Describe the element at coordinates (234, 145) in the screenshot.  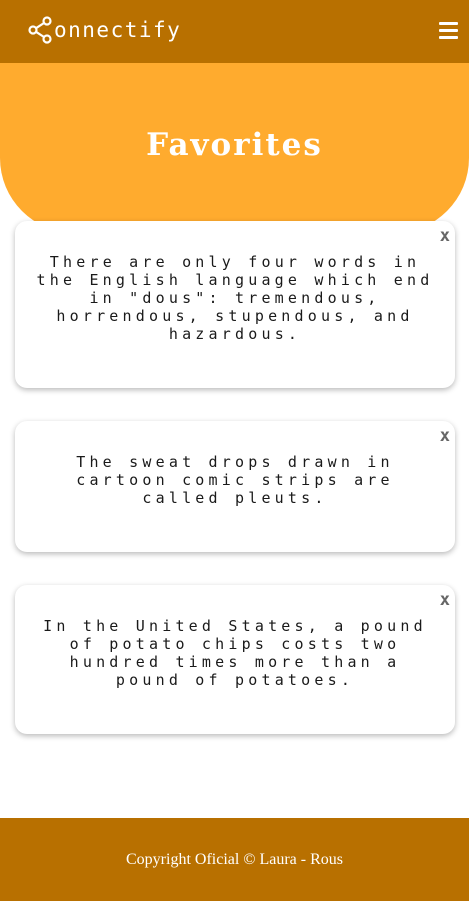
I see `page-title: Favorites` at that location.